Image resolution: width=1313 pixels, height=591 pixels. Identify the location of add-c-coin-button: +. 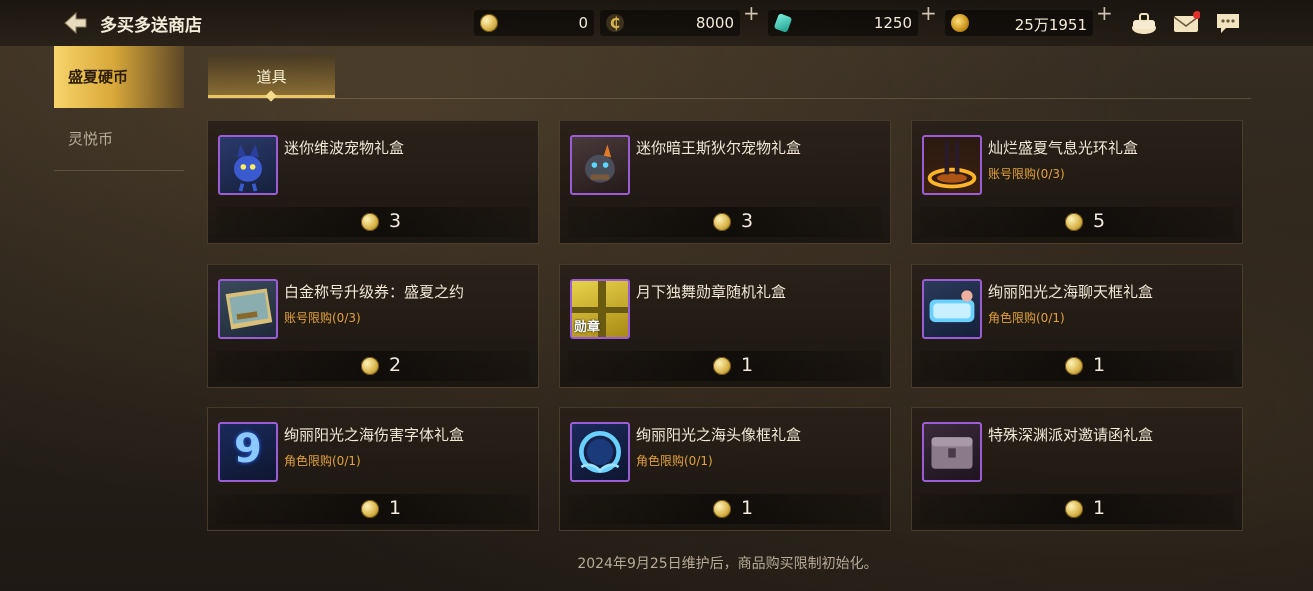
(751, 13).